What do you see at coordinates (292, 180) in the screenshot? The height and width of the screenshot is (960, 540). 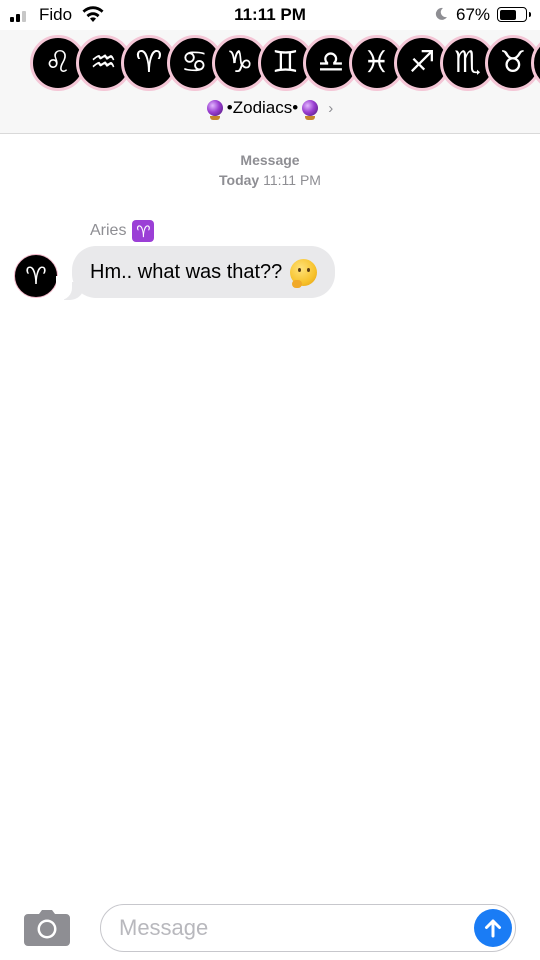 I see `timestamp-time: 11:11 PM` at bounding box center [292, 180].